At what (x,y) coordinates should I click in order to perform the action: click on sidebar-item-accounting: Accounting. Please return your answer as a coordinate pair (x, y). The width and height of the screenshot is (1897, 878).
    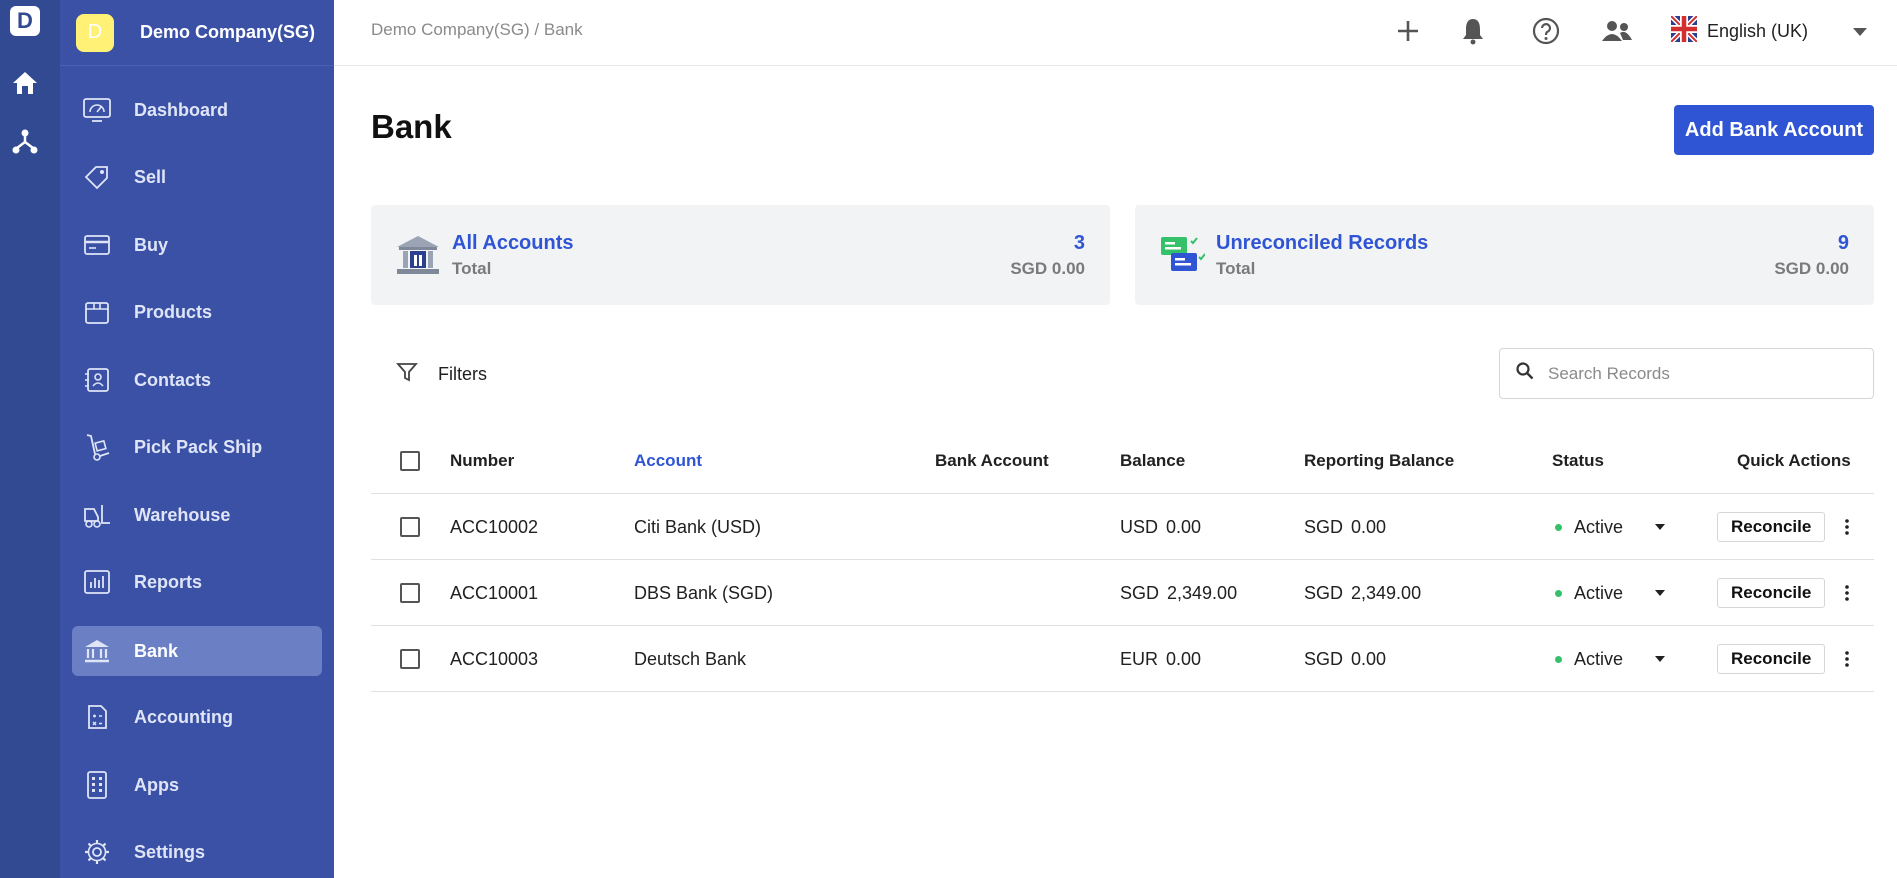
    Looking at the image, I should click on (197, 717).